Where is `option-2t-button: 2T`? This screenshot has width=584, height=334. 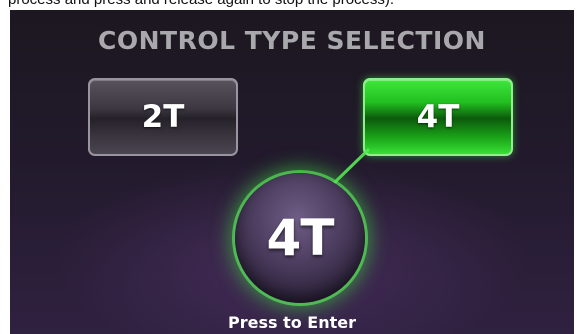
option-2t-button: 2T is located at coordinates (163, 117).